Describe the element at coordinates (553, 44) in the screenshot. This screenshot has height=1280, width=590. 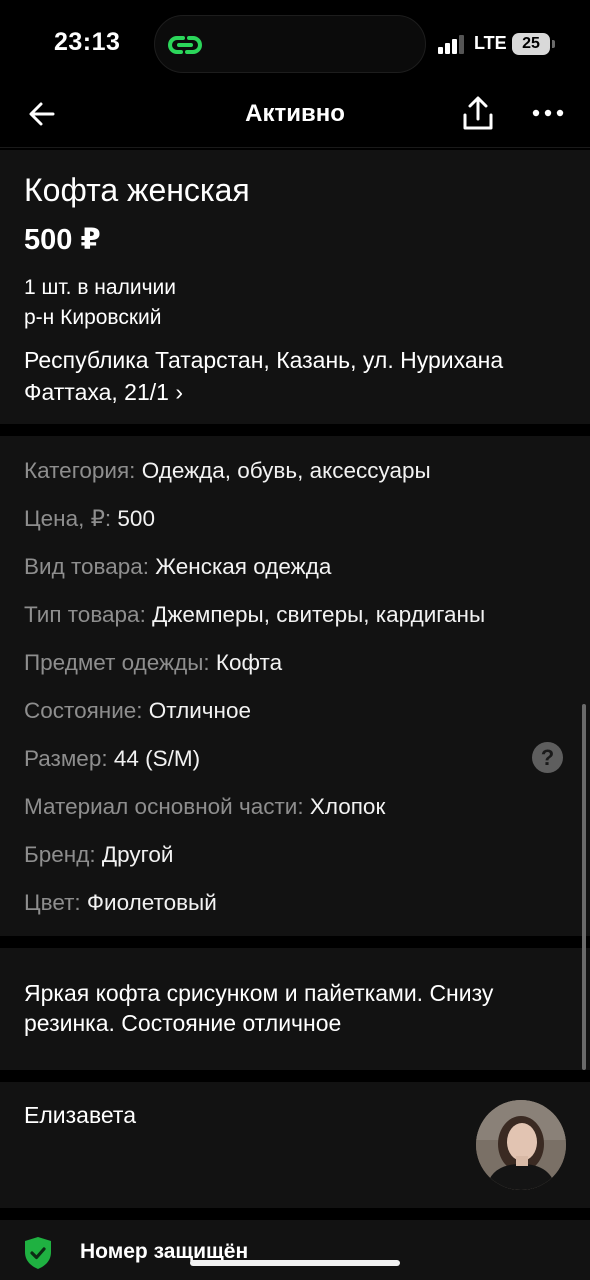
I see `battery-nub` at that location.